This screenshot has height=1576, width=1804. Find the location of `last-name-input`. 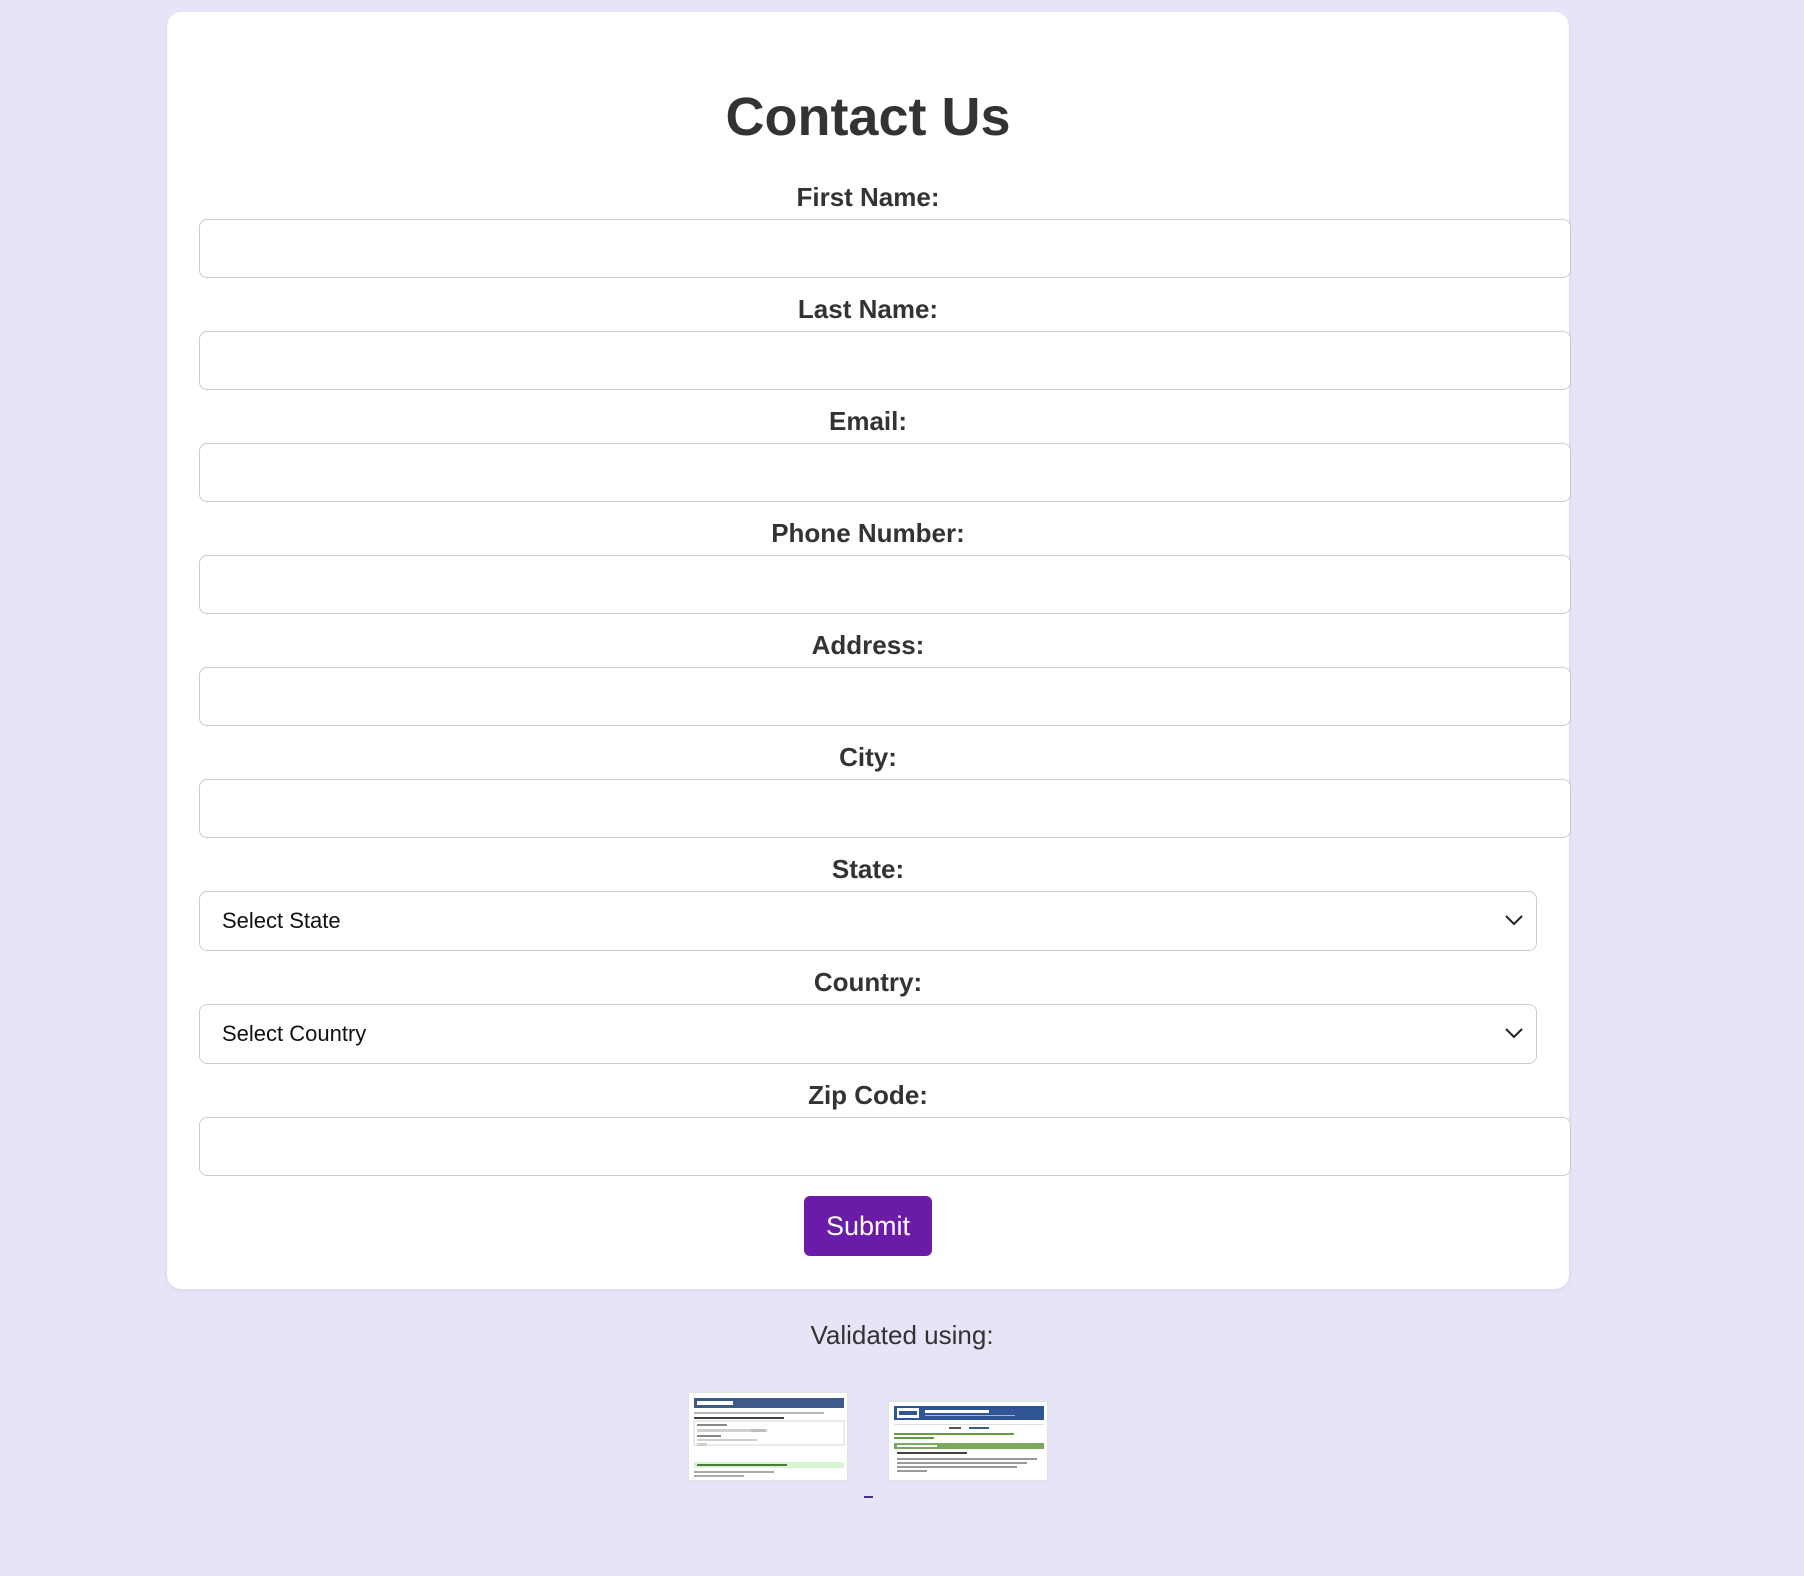

last-name-input is located at coordinates (885, 360).